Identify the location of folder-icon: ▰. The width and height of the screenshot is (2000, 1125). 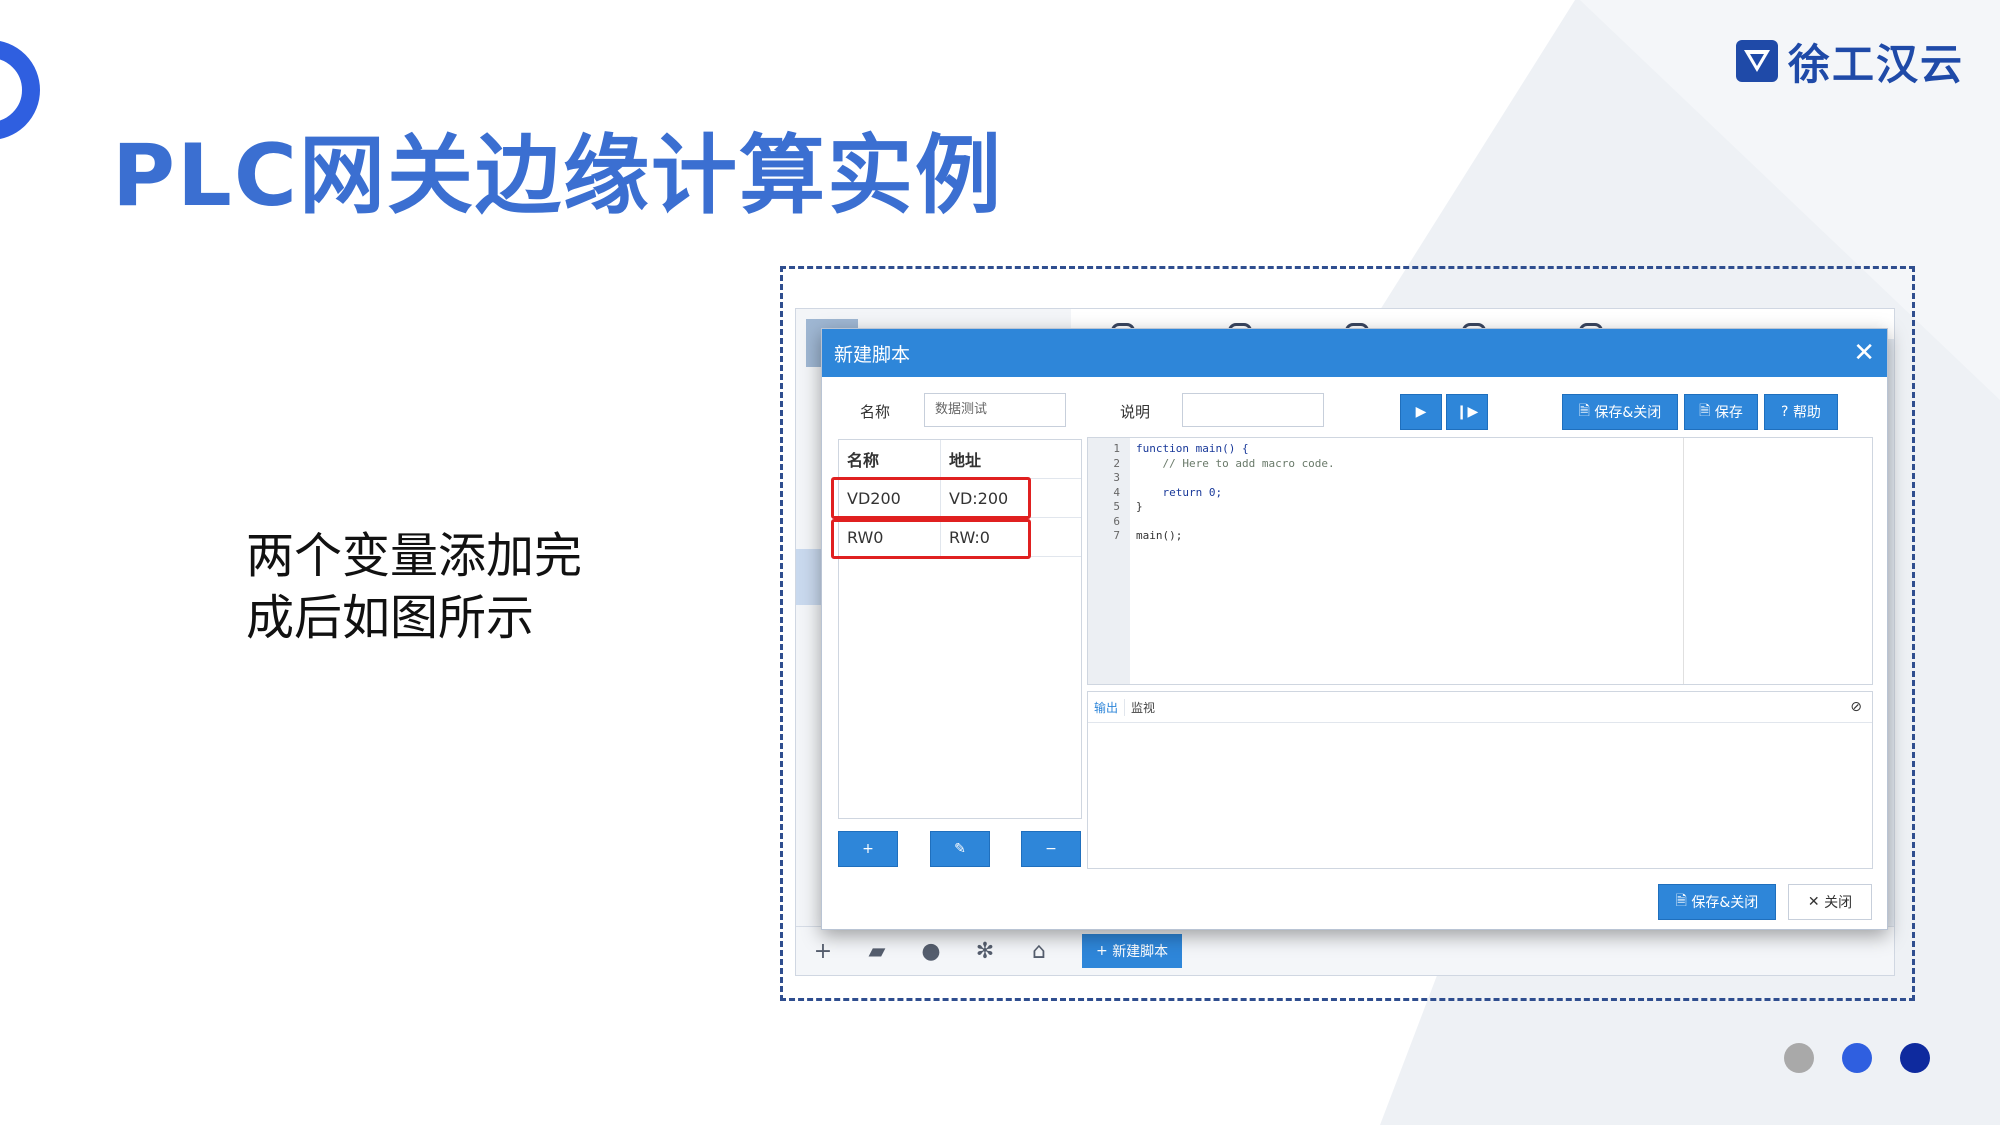
(877, 951).